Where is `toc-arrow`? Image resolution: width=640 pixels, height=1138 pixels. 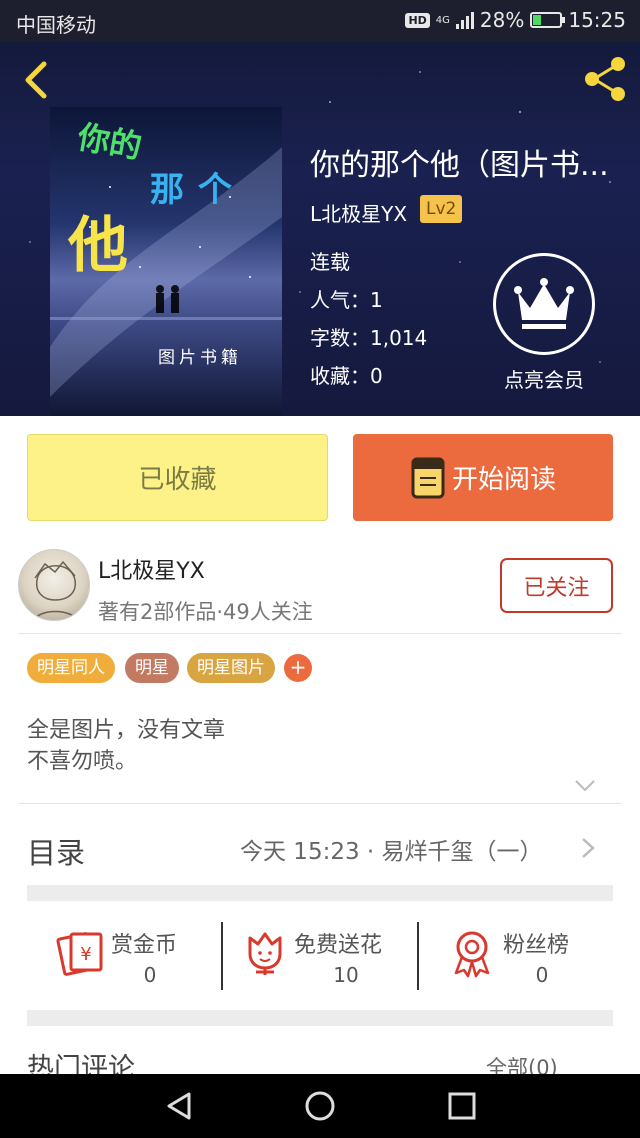 toc-arrow is located at coordinates (588, 848).